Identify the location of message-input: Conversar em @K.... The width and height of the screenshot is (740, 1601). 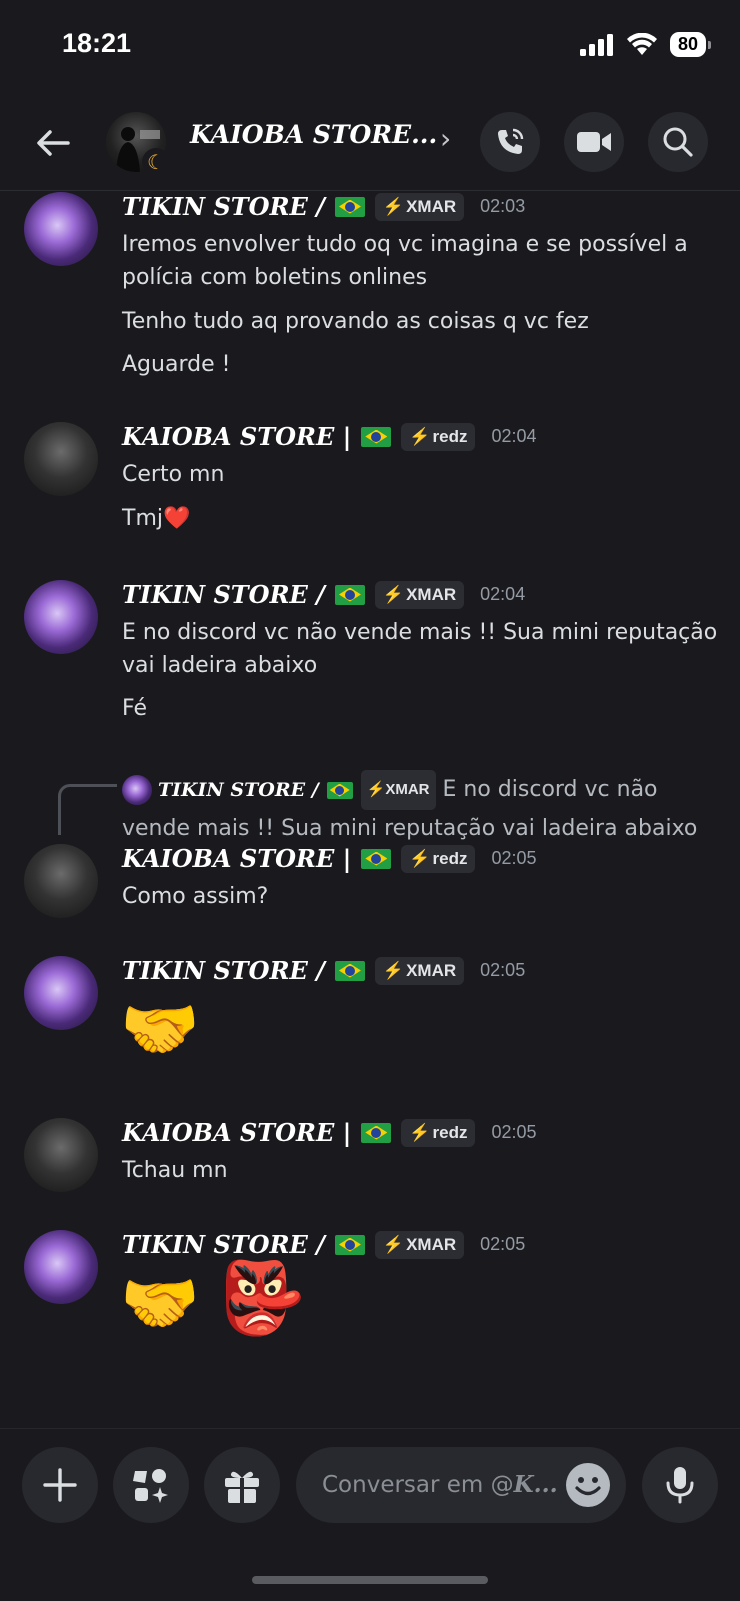
(461, 1485).